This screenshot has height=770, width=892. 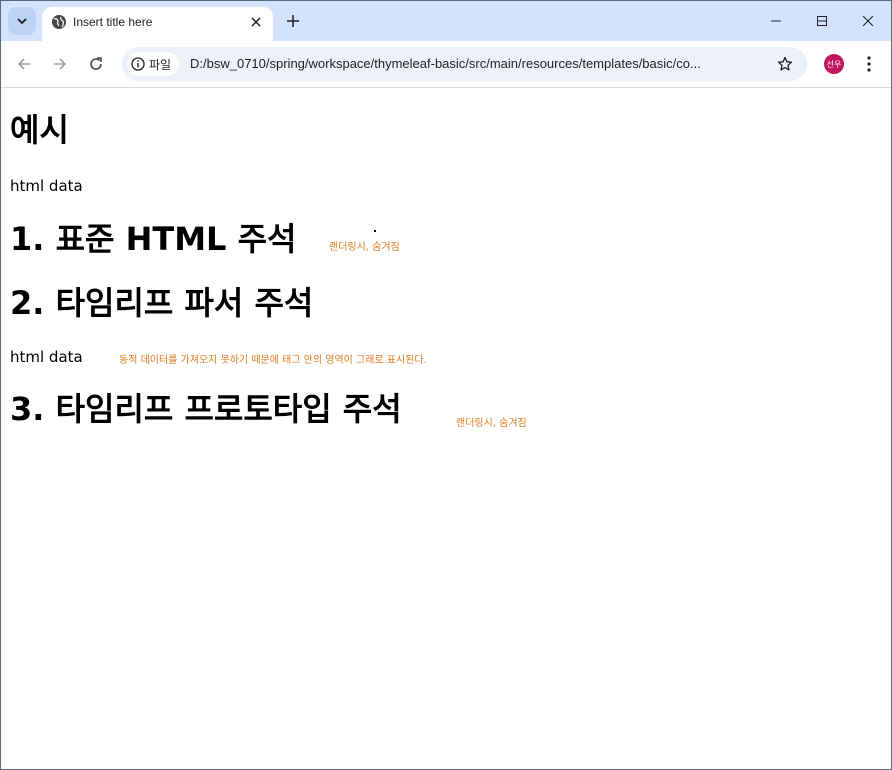 What do you see at coordinates (491, 423) in the screenshot?
I see `note-3: 랜더링시, 숨겨짐` at bounding box center [491, 423].